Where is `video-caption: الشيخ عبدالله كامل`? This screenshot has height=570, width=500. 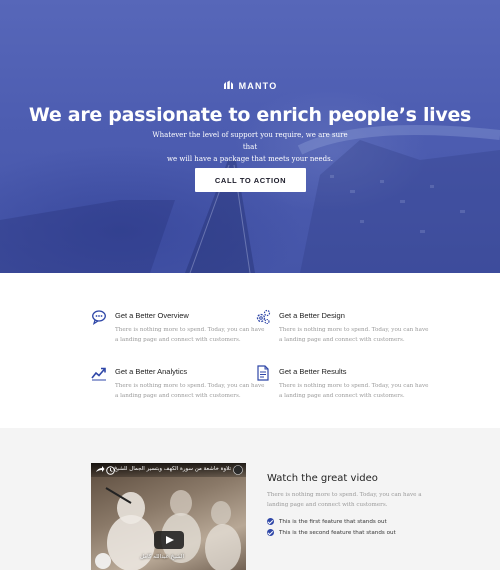 video-caption: الشيخ عبدالله كامل is located at coordinates (161, 557).